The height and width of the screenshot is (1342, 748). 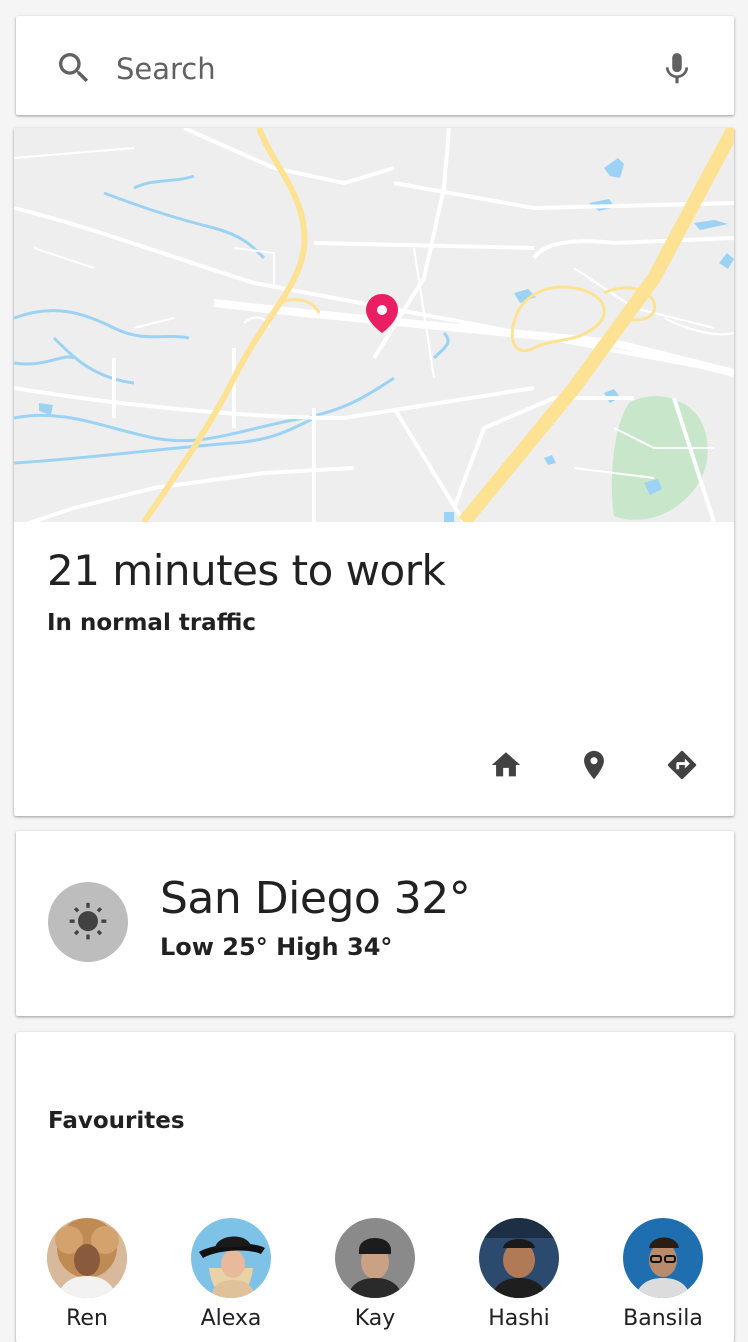 What do you see at coordinates (682, 765) in the screenshot?
I see `directions-icon` at bounding box center [682, 765].